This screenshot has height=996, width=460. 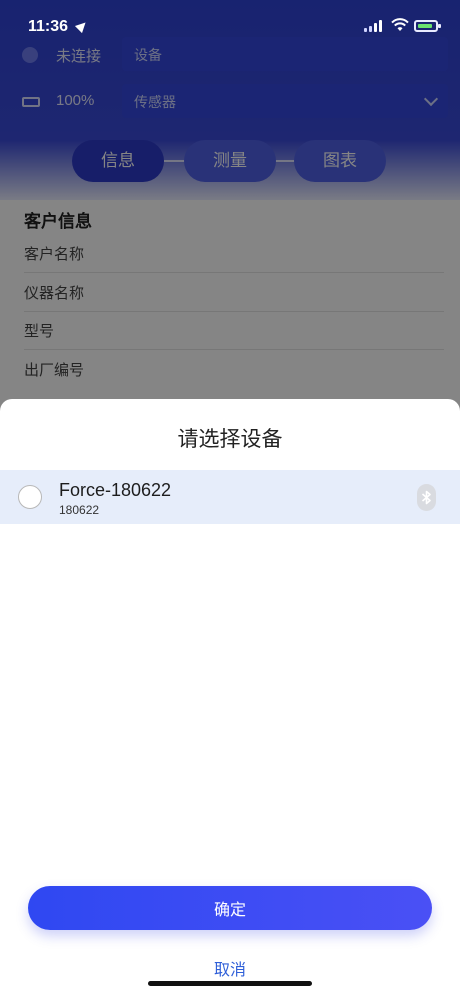 I want to click on device-id: 180622, so click(x=79, y=510).